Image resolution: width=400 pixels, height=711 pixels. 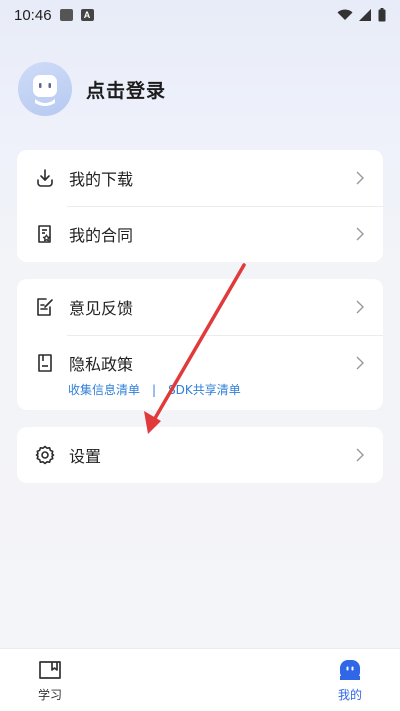 What do you see at coordinates (45, 363) in the screenshot?
I see `privacy-document-icon` at bounding box center [45, 363].